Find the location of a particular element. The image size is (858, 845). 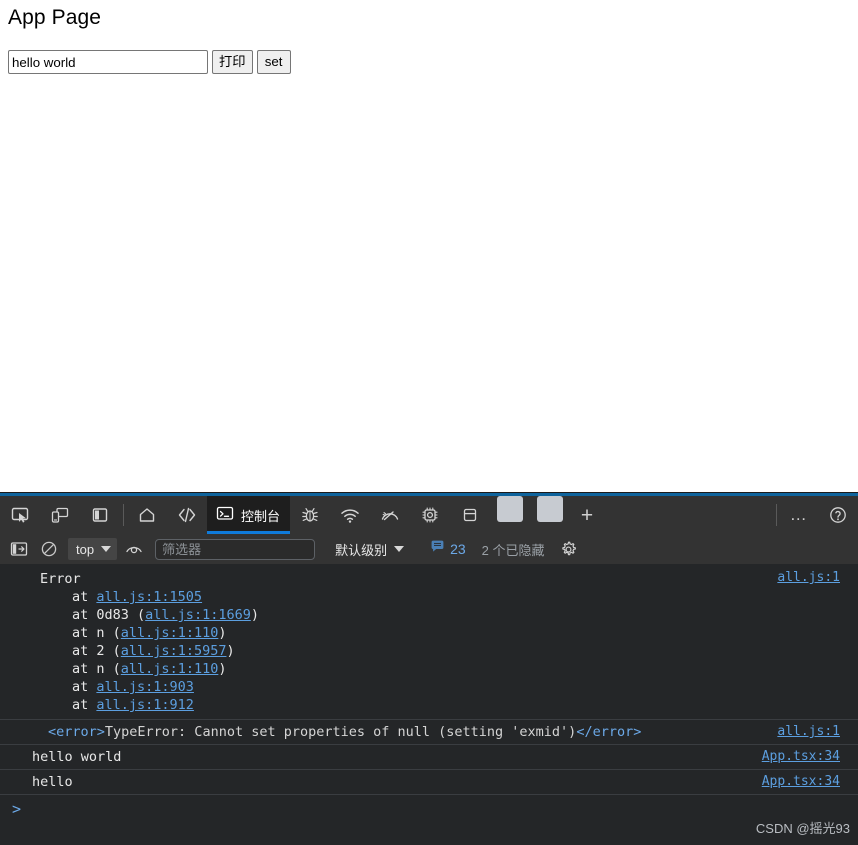

page-title: App Page is located at coordinates (55, 17).